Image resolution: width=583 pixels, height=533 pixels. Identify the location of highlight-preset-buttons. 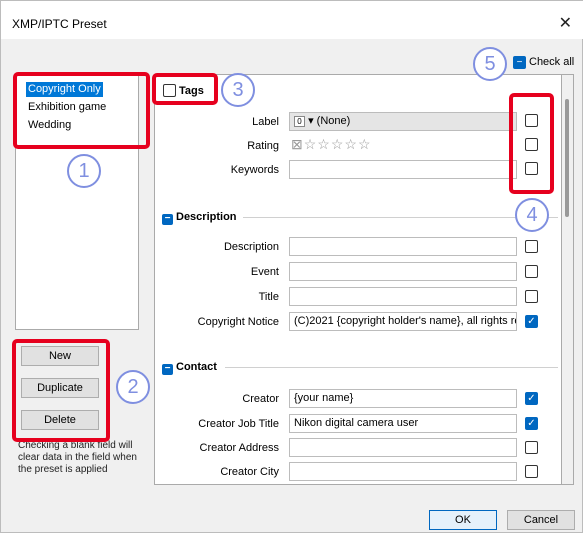
(61, 390).